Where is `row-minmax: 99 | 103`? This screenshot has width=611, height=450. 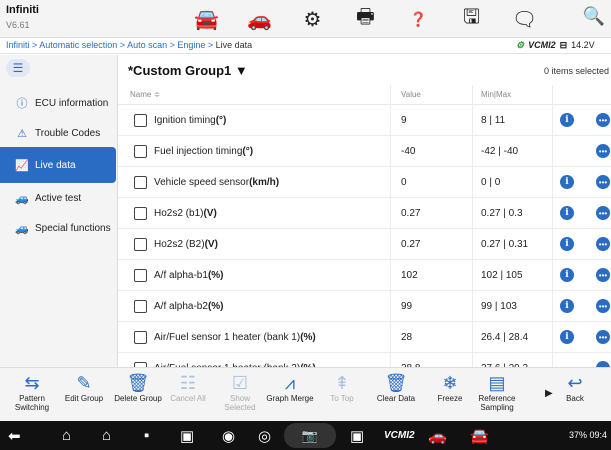 row-minmax: 99 | 103 is located at coordinates (499, 306).